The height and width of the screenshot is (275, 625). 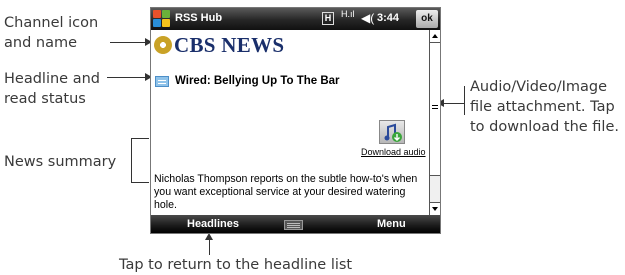 What do you see at coordinates (51, 33) in the screenshot?
I see `callout-channel-icon-and-name: Channel icon and name` at bounding box center [51, 33].